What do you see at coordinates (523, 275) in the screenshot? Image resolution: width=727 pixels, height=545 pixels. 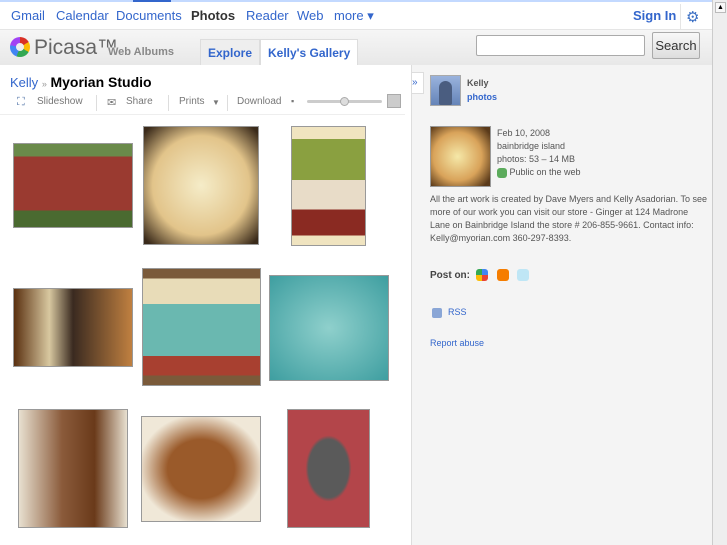 I see `twitter-icon` at bounding box center [523, 275].